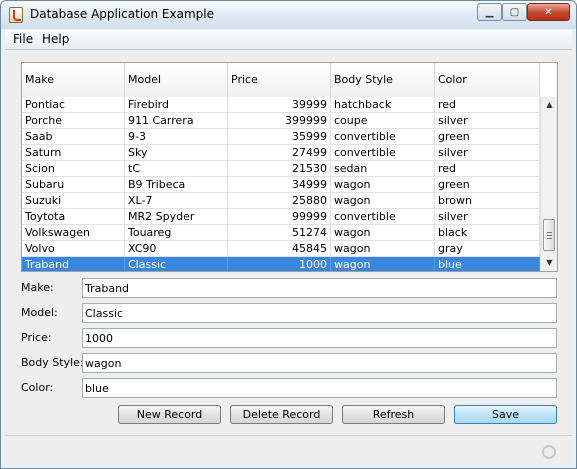 This screenshot has width=577, height=469. Describe the element at coordinates (73, 200) in the screenshot. I see `table-cell-make: Suzuki` at that location.